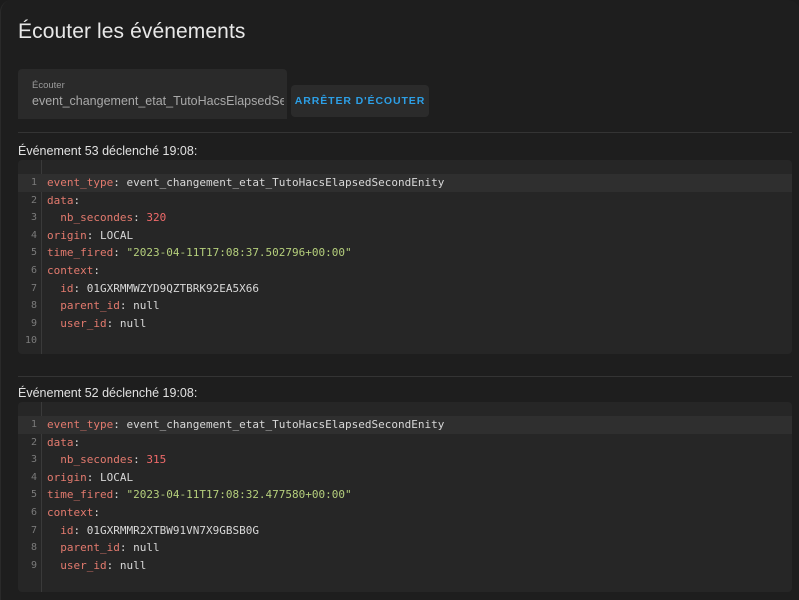 The image size is (799, 600). Describe the element at coordinates (360, 101) in the screenshot. I see `stop-listening-button: ARRÊTER D'ÉCOUTER` at that location.